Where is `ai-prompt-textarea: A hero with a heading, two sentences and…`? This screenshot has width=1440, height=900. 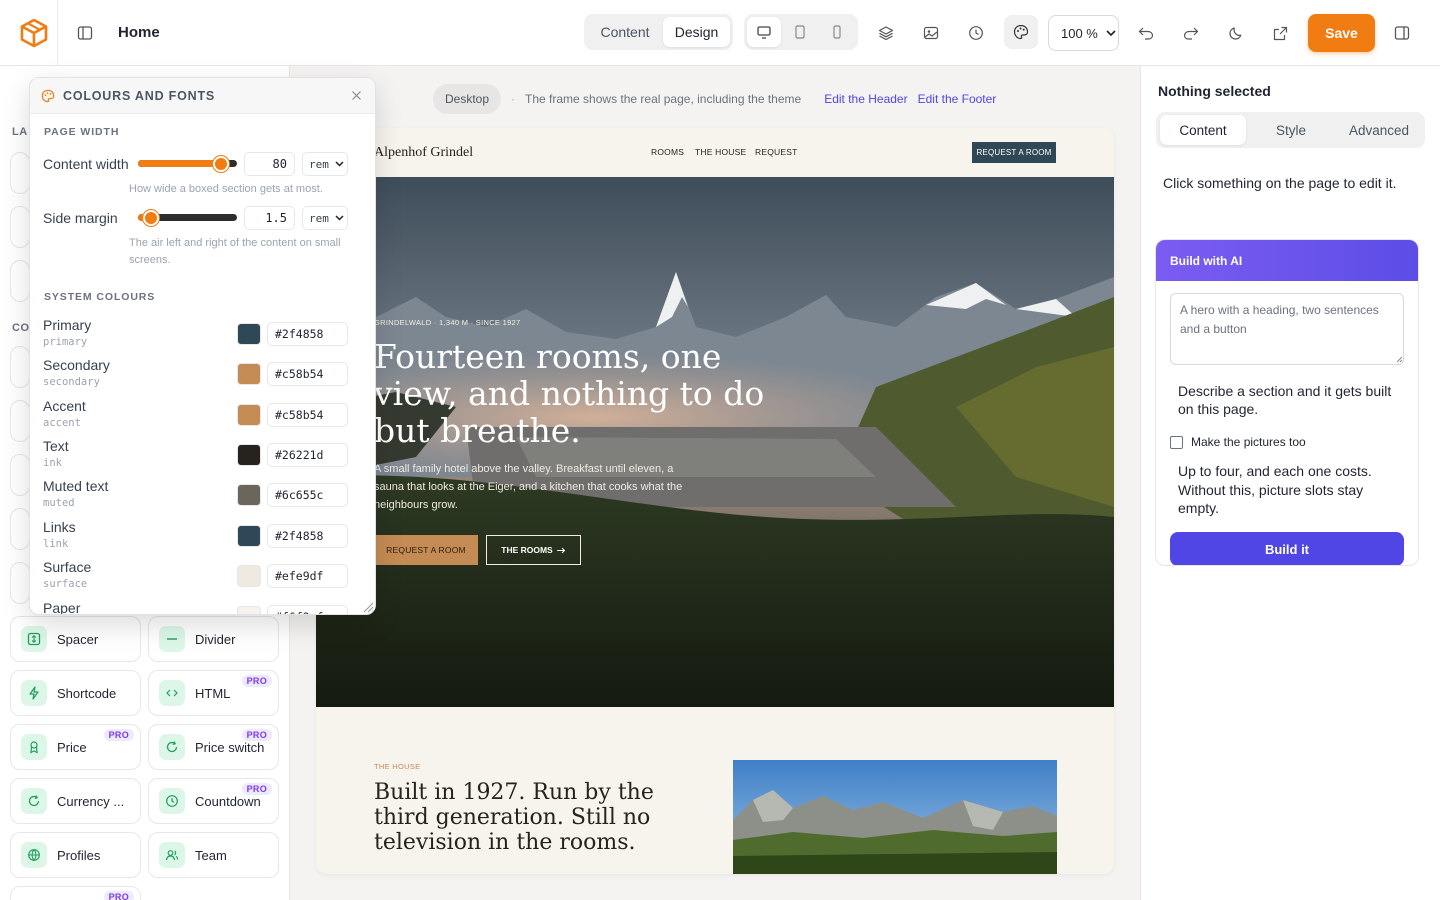
ai-prompt-textarea: A hero with a heading, two sentences and… is located at coordinates (1287, 329).